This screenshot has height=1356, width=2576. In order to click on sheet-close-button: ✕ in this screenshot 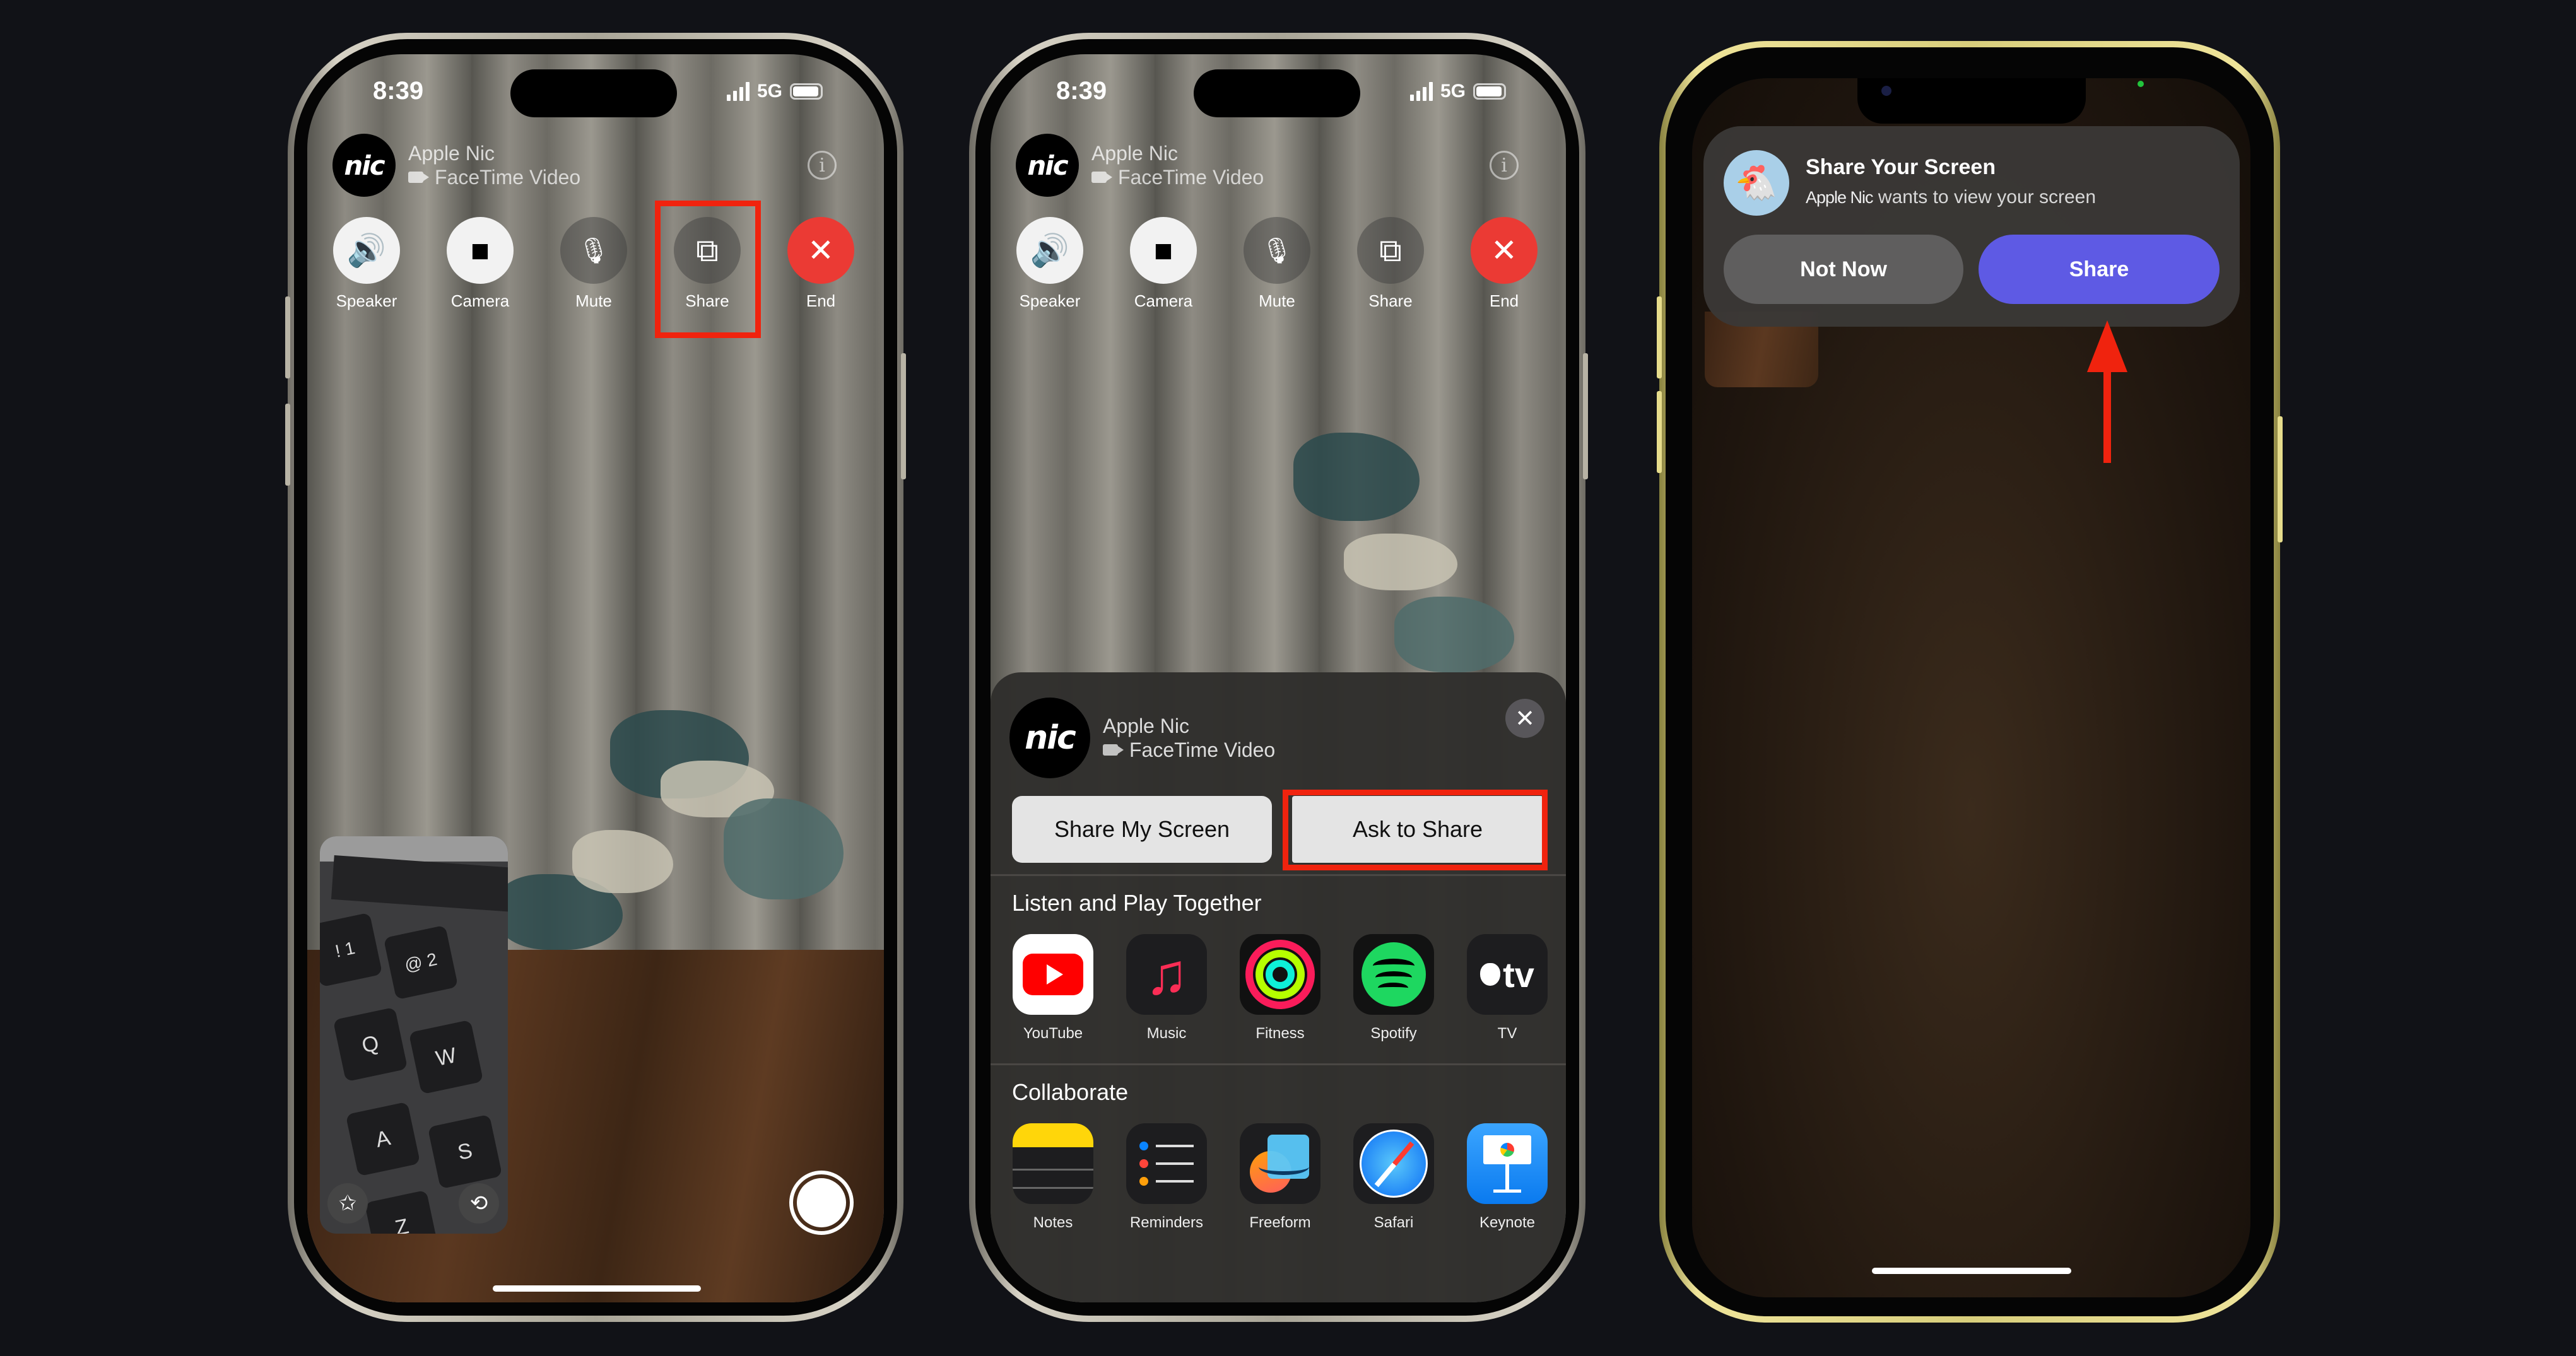, I will do `click(1524, 718)`.